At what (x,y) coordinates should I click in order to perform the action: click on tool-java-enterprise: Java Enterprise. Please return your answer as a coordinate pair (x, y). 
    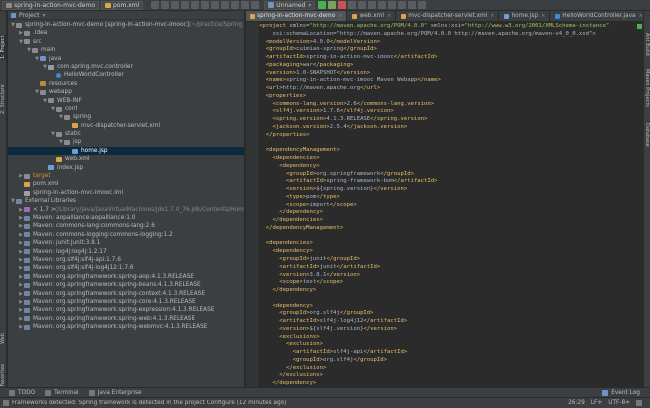
    Looking at the image, I should click on (115, 392).